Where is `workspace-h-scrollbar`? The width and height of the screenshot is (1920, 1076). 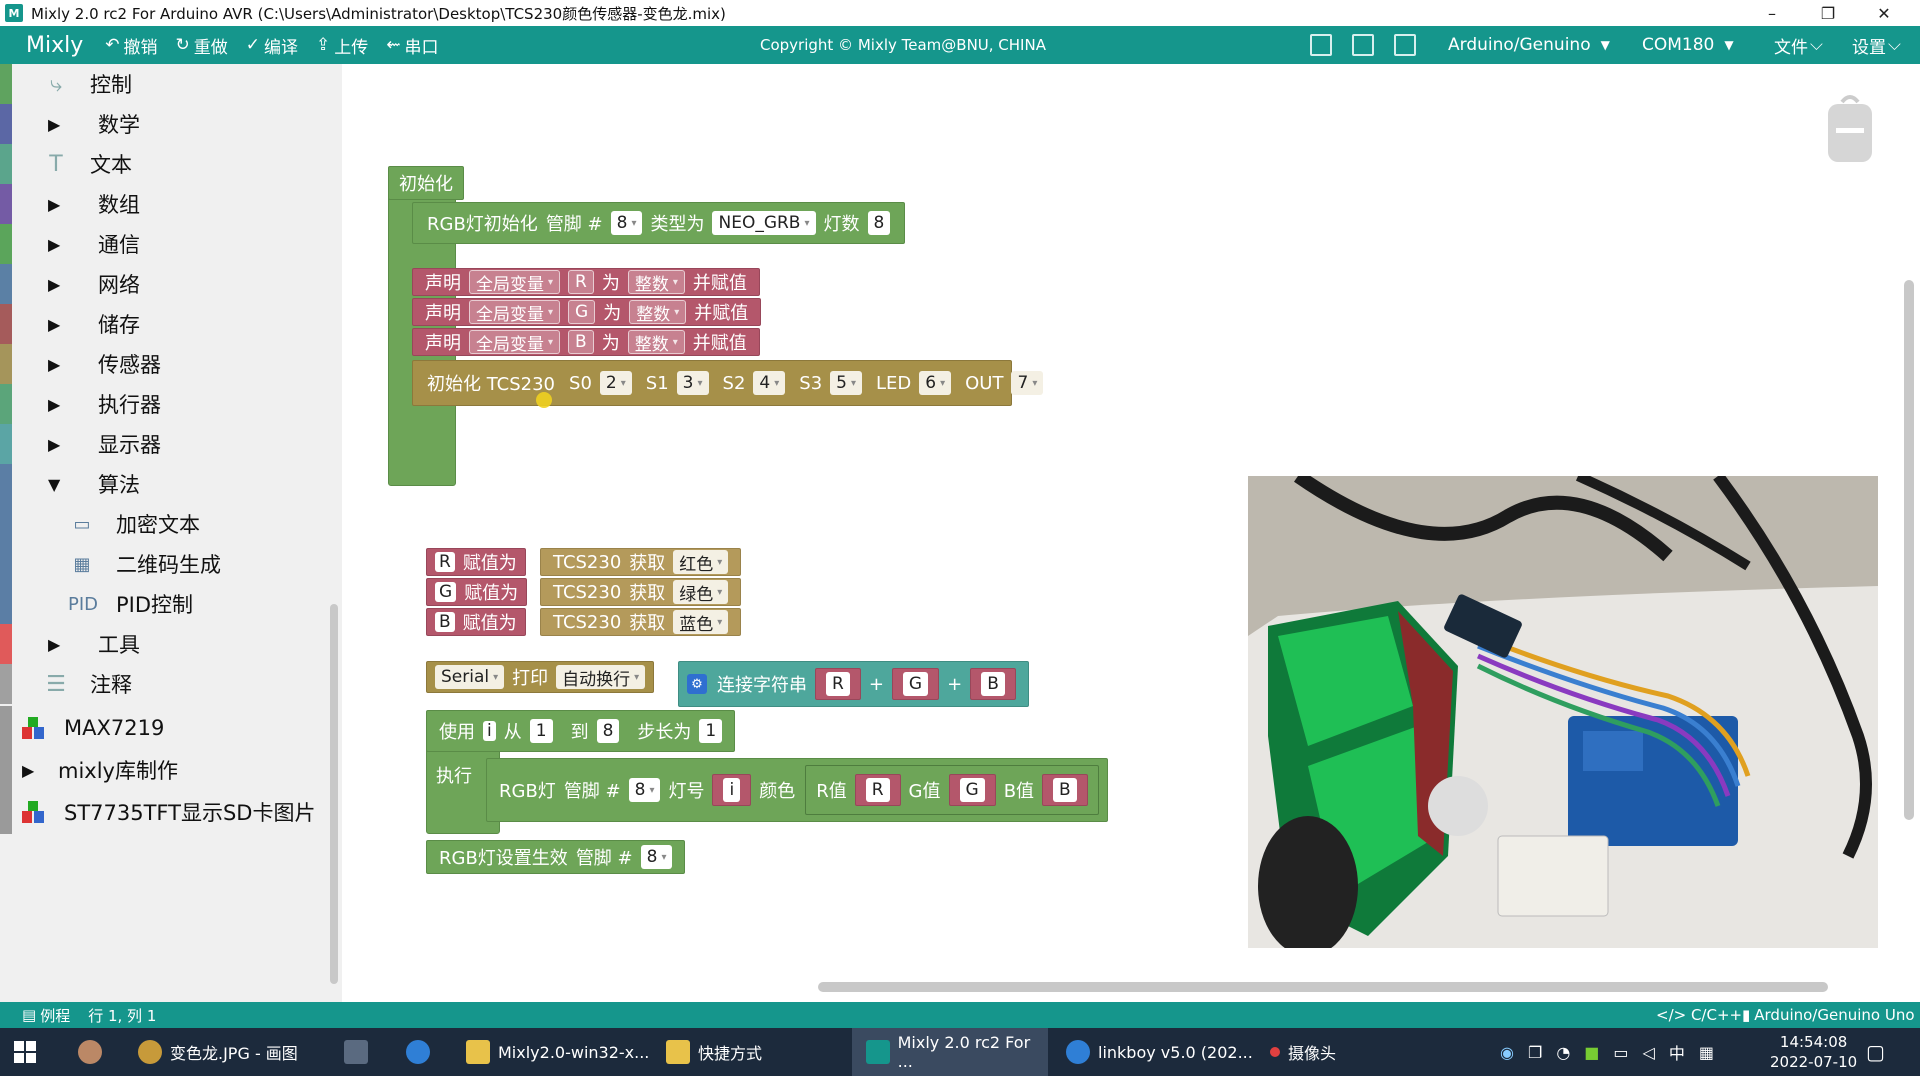
workspace-h-scrollbar is located at coordinates (1323, 987).